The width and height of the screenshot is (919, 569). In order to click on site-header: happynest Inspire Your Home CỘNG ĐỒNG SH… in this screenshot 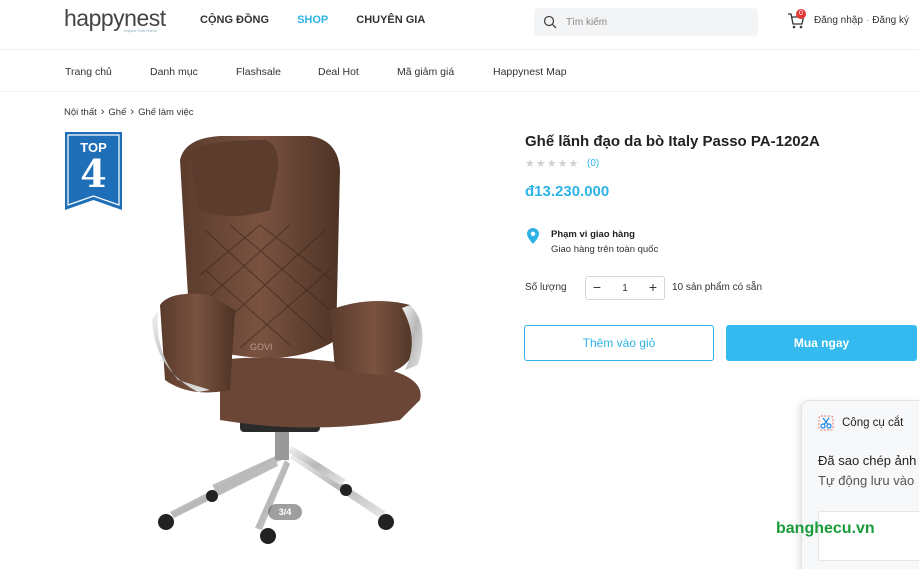, I will do `click(459, 25)`.